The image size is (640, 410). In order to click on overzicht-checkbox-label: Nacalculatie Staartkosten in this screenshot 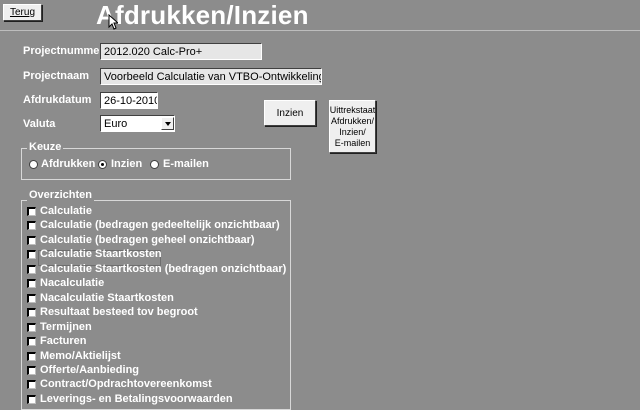, I will do `click(107, 298)`.